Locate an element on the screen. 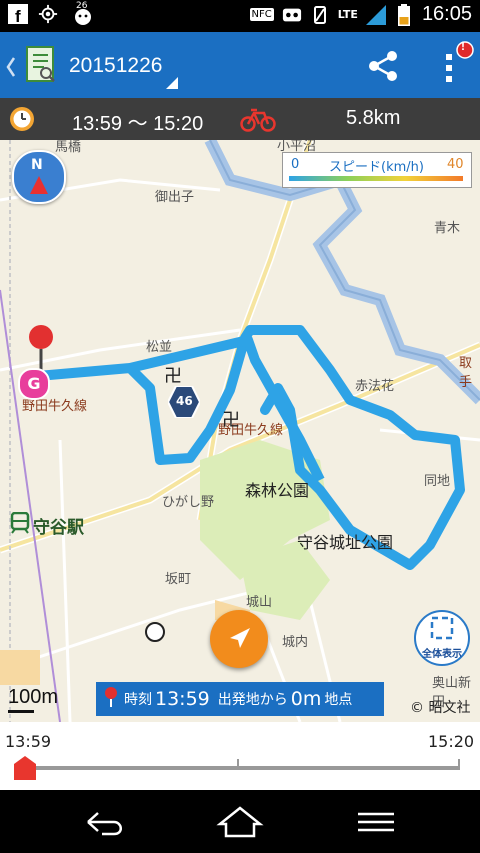  signal-icon is located at coordinates (375, 14).